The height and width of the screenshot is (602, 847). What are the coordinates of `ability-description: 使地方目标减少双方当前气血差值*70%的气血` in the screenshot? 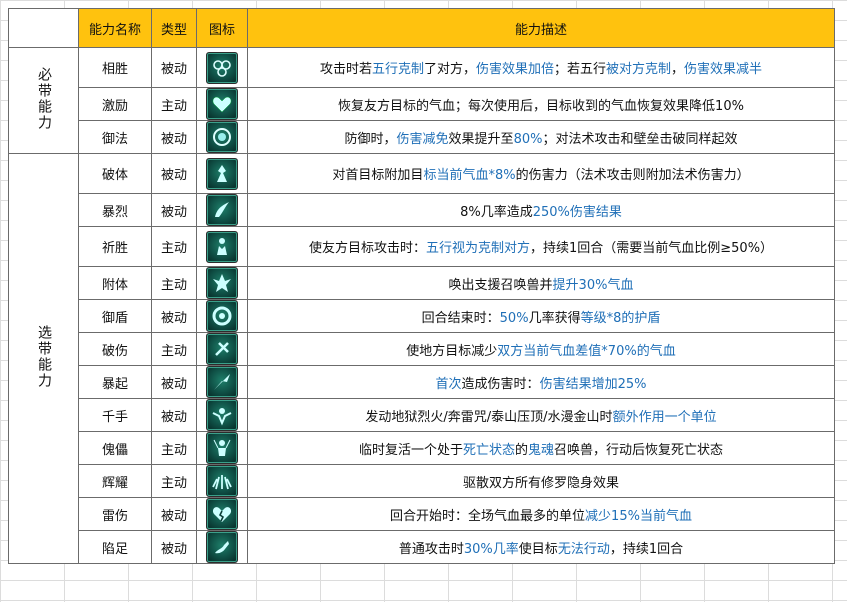 It's located at (541, 349).